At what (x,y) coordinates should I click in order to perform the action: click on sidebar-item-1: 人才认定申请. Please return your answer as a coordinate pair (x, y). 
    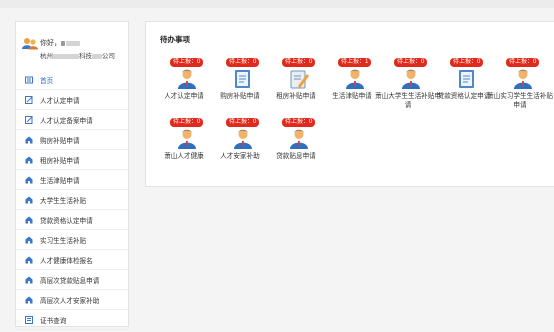
    Looking at the image, I should click on (72, 100).